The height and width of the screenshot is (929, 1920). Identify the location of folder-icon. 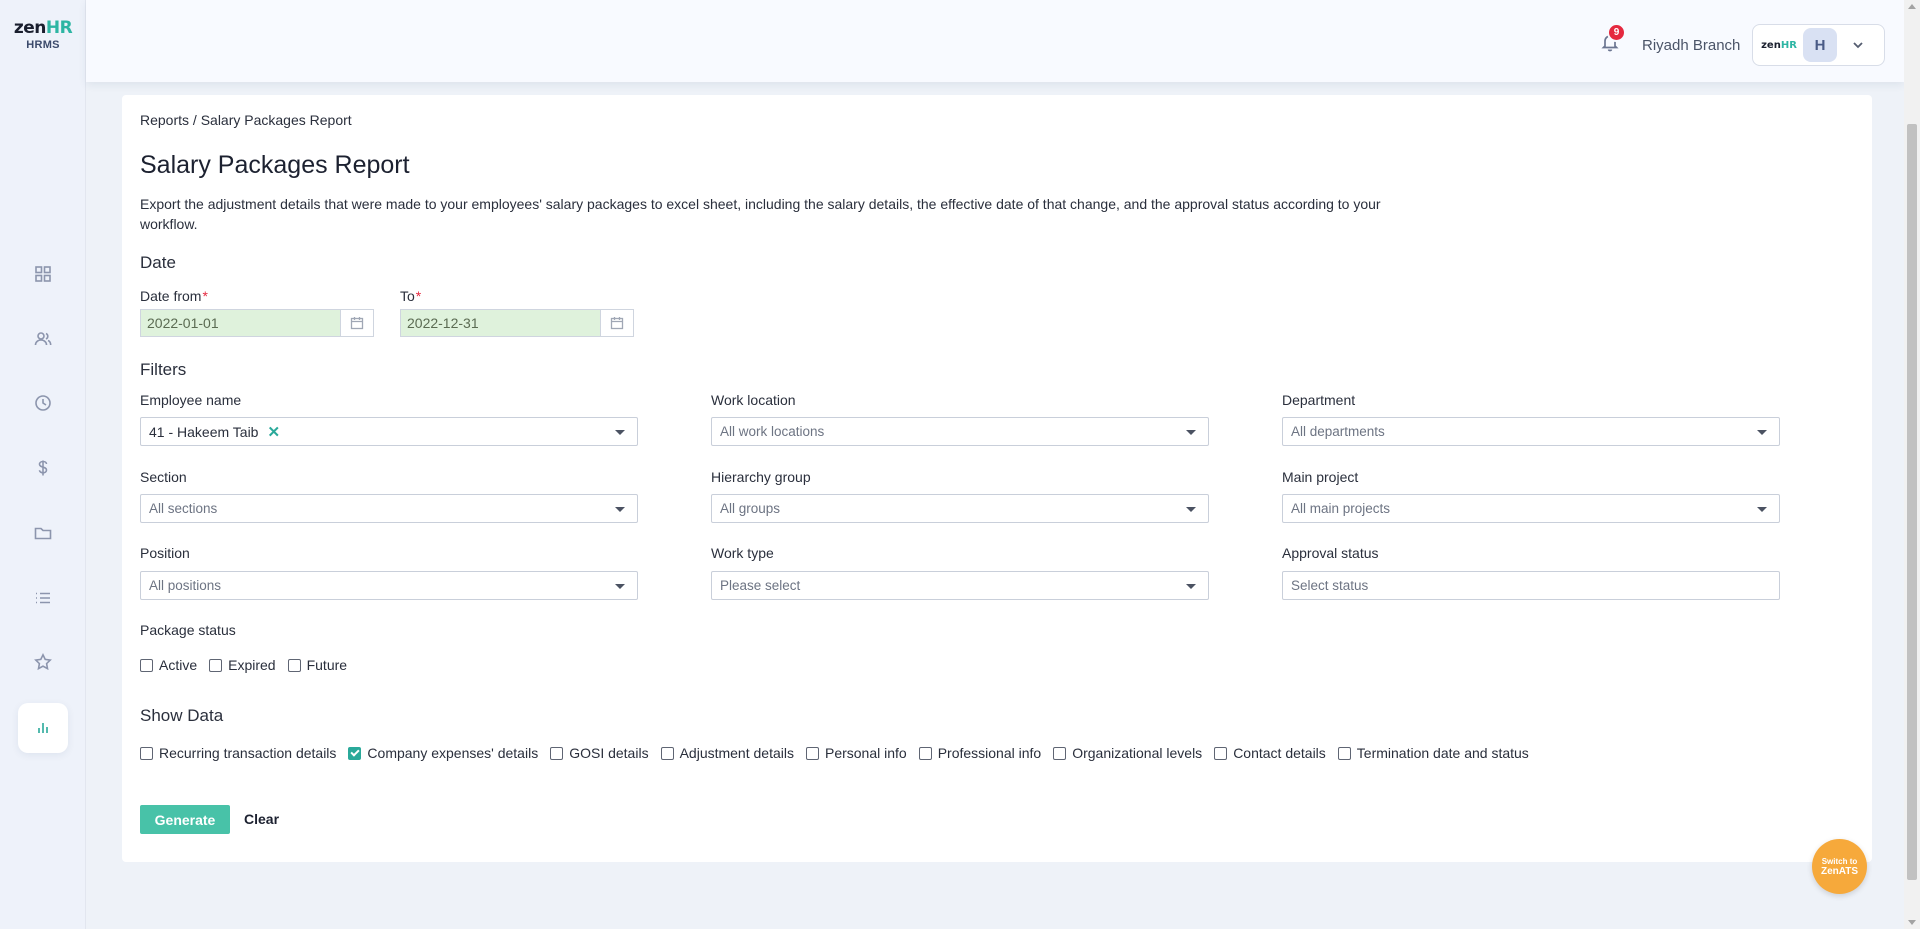
(43, 533).